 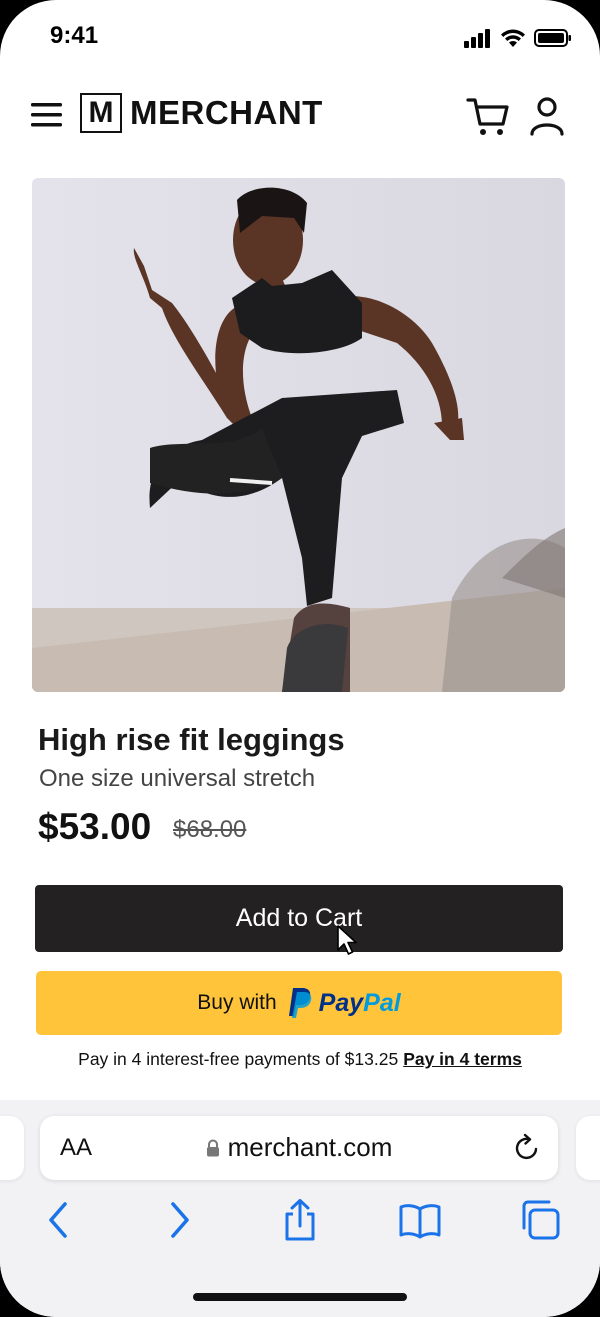 I want to click on browser-toolbar, so click(x=300, y=1223).